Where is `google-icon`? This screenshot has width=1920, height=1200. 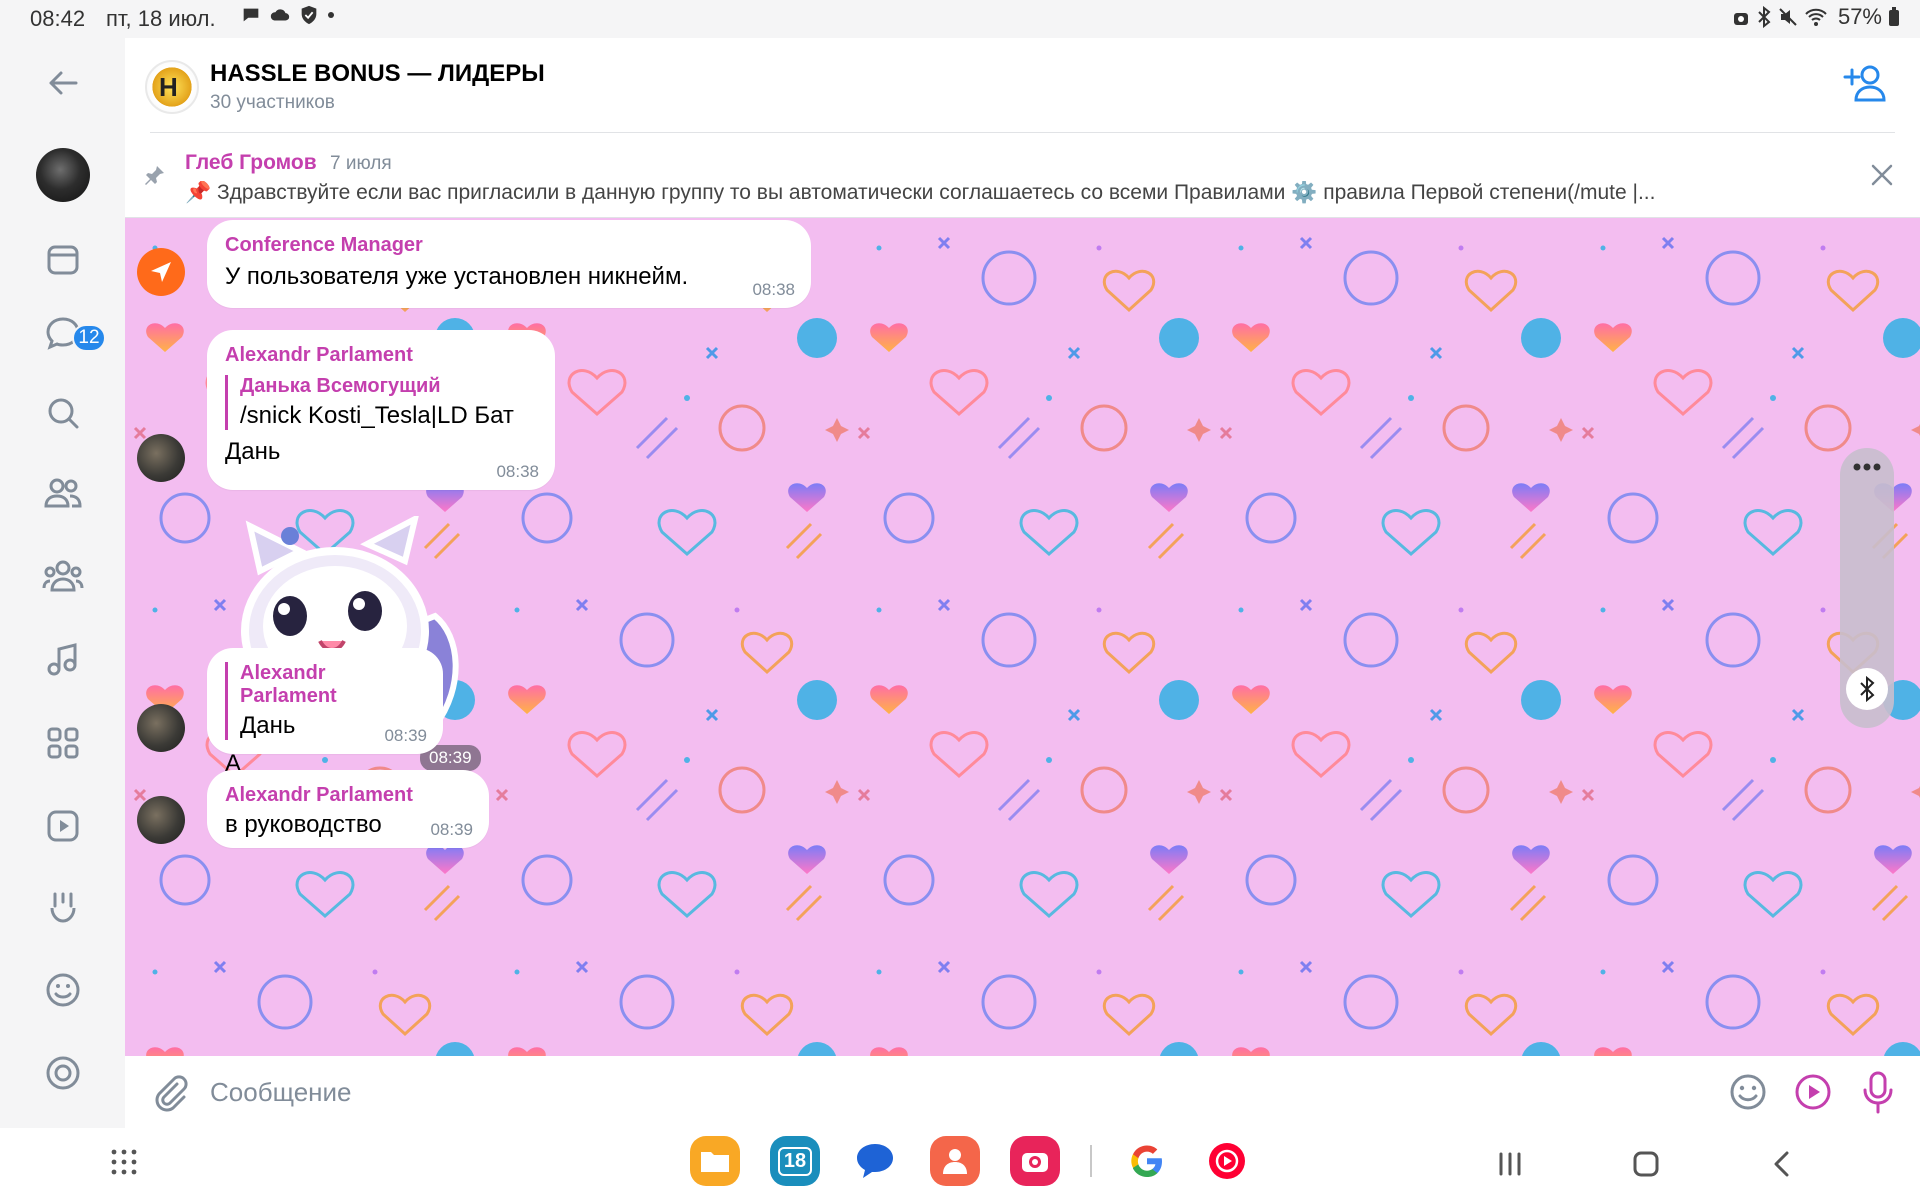 google-icon is located at coordinates (1146, 1161).